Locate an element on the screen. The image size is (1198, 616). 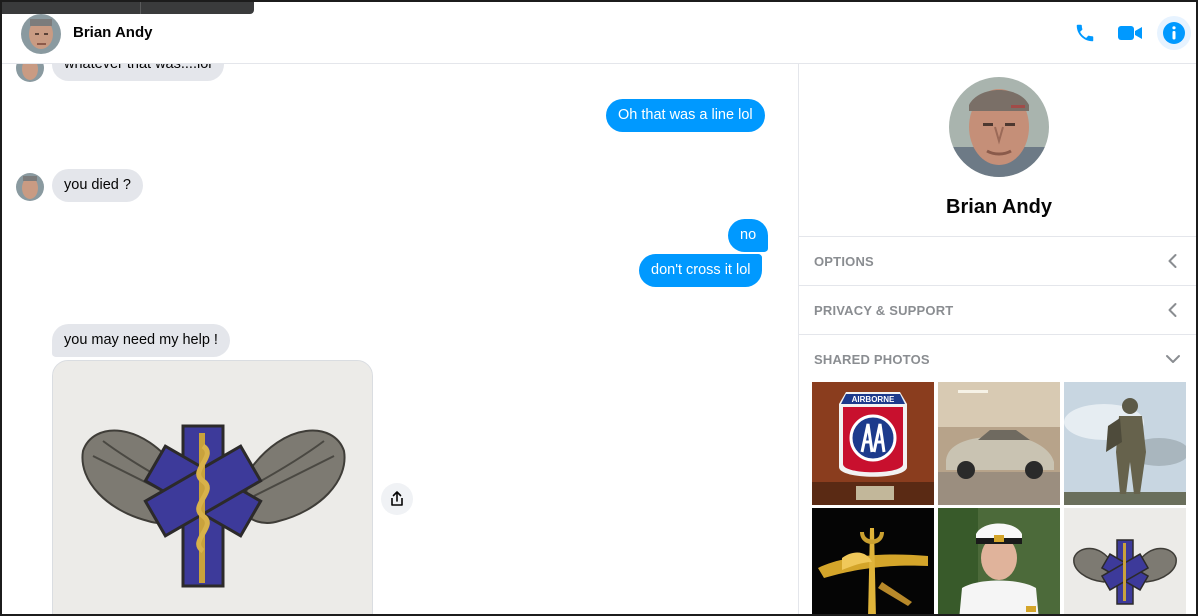
seal-trident-photo is located at coordinates (873, 561).